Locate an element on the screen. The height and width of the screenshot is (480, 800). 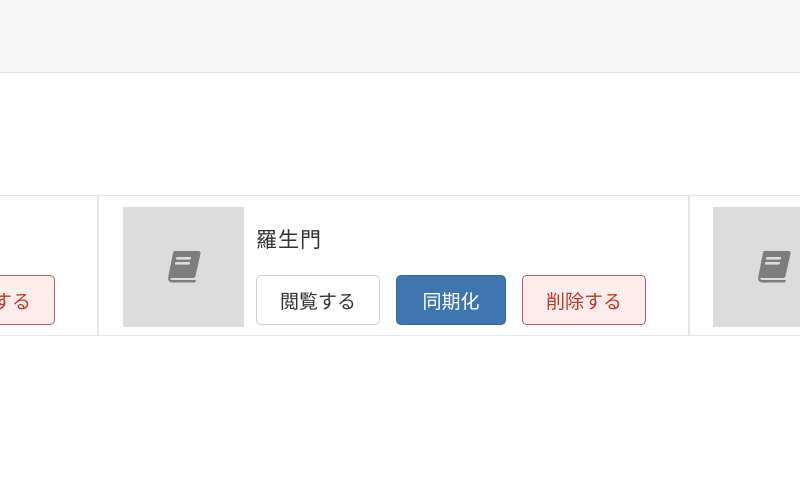
book-card is located at coordinates (744, 265).